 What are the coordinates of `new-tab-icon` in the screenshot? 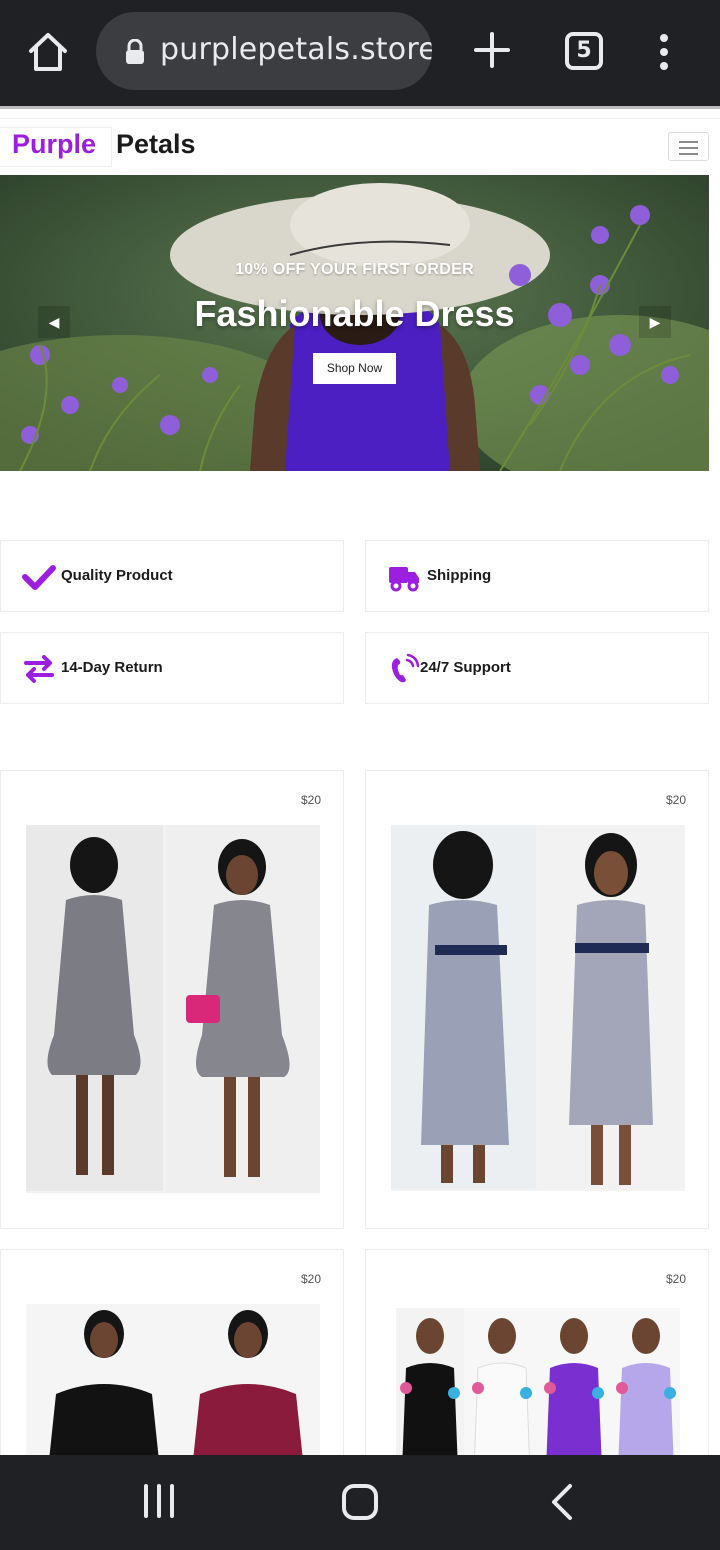 It's located at (492, 50).